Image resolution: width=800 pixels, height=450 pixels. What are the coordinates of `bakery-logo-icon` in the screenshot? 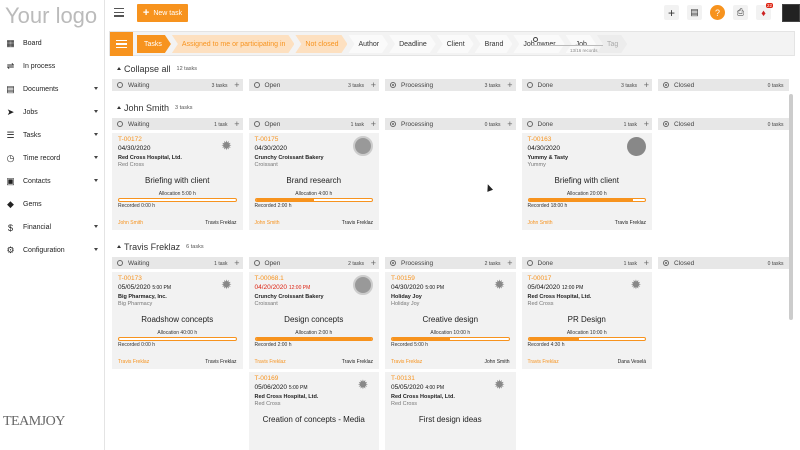 It's located at (363, 146).